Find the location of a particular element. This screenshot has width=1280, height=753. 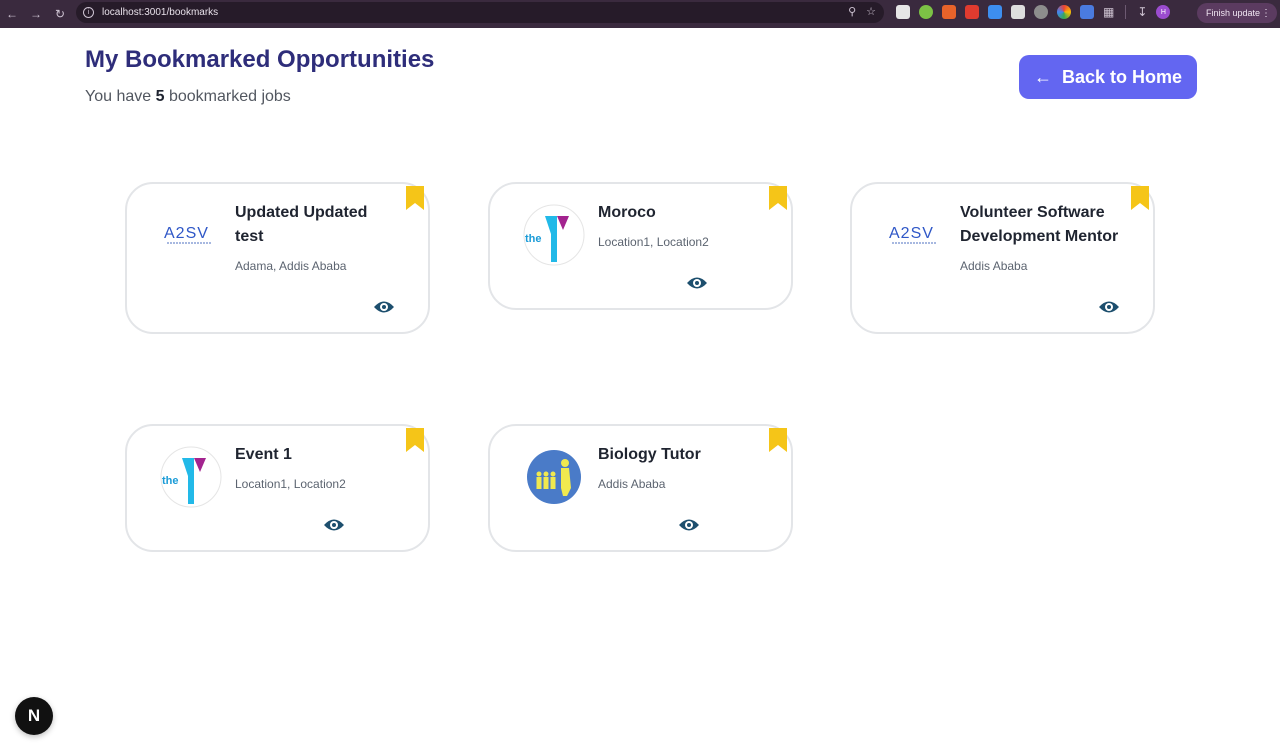

bookmark-card: the Moroco Location1, Location2 is located at coordinates (640, 246).